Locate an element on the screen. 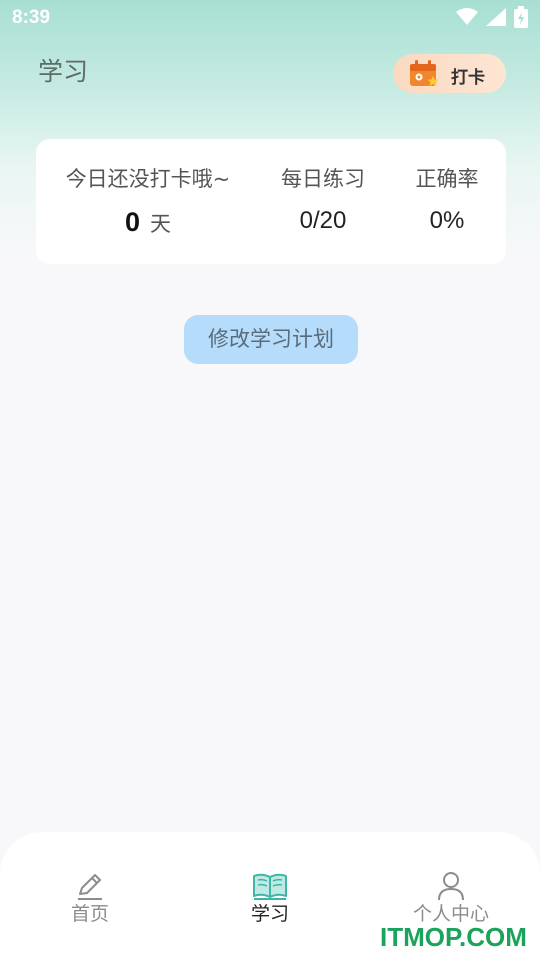 This screenshot has height=960, width=540. status-icons is located at coordinates (492, 17).